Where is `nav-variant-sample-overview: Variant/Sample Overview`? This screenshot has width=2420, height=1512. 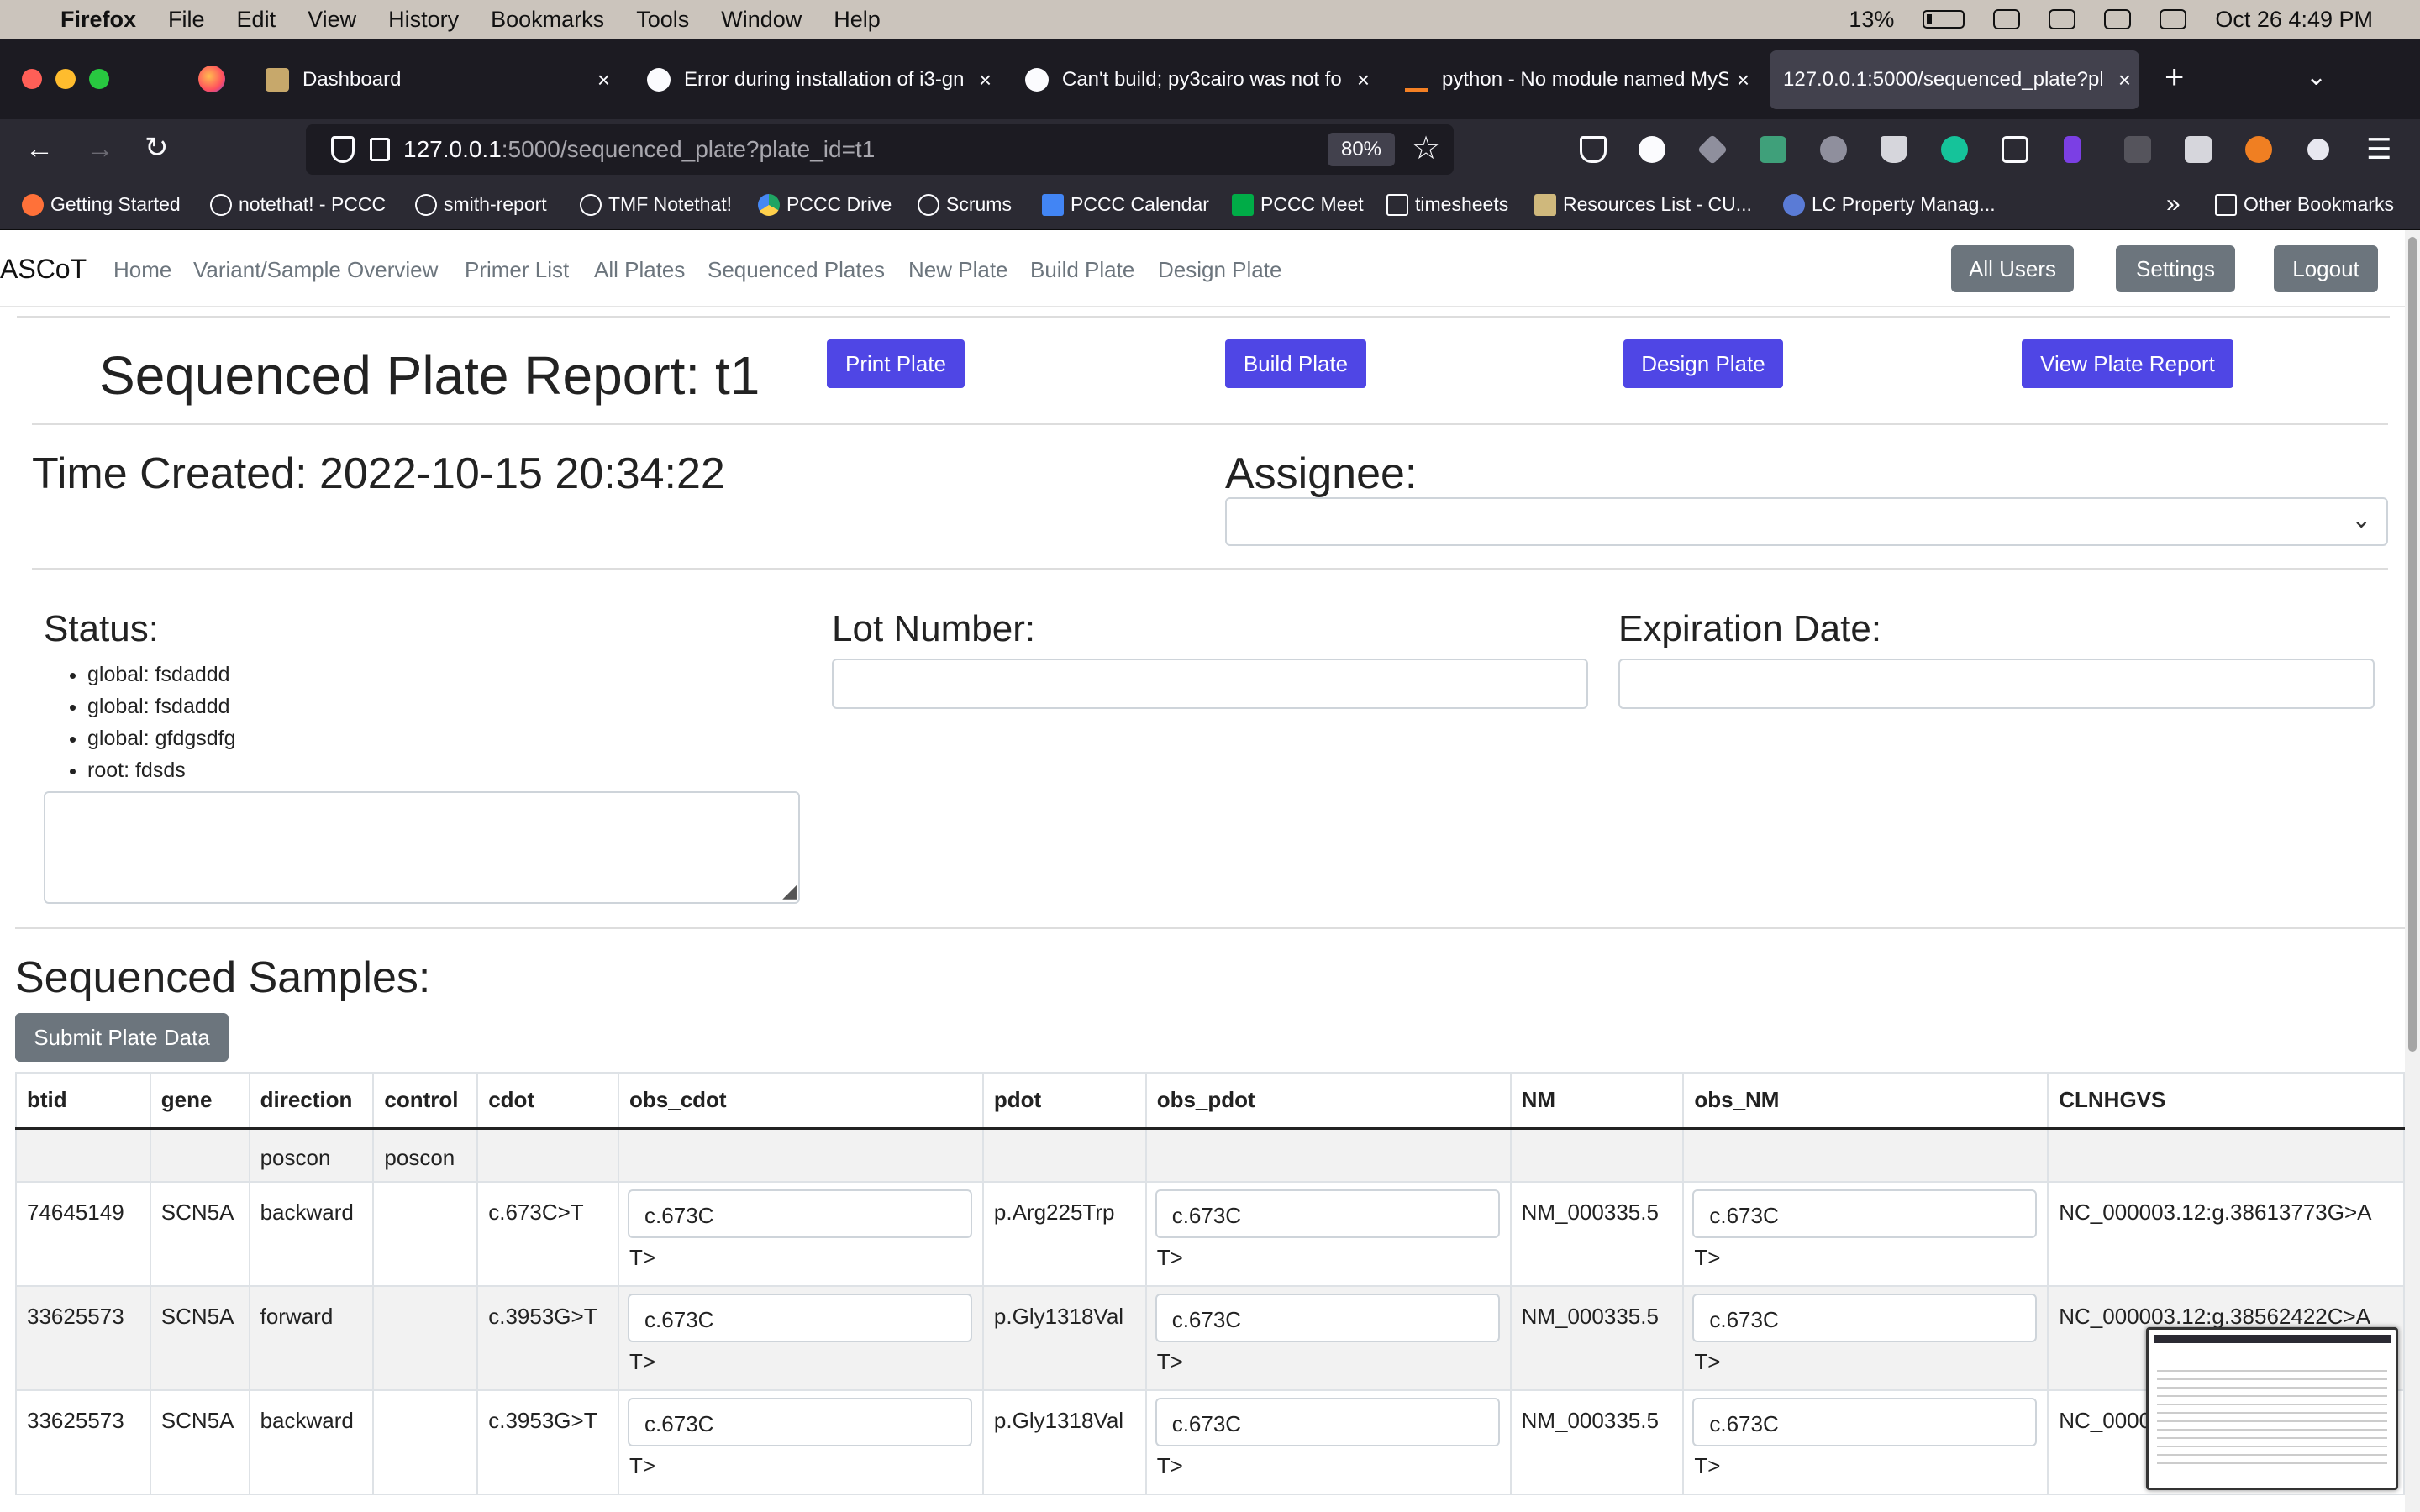
nav-variant-sample-overview: Variant/Sample Overview is located at coordinates (315, 270).